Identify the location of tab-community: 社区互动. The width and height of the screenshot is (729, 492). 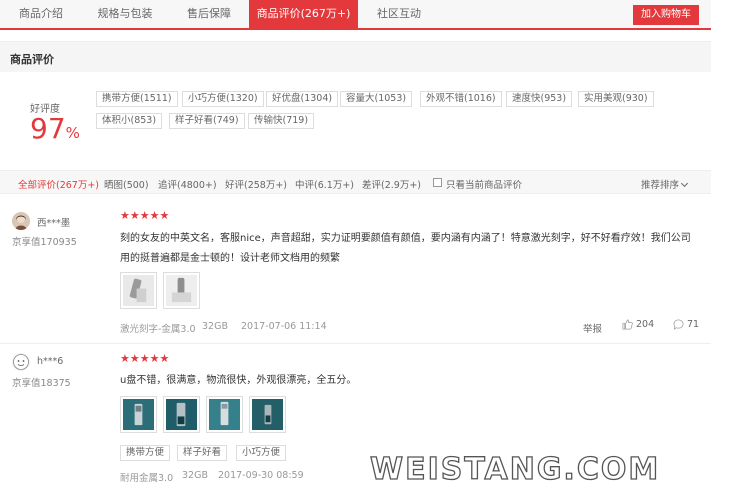
(399, 14).